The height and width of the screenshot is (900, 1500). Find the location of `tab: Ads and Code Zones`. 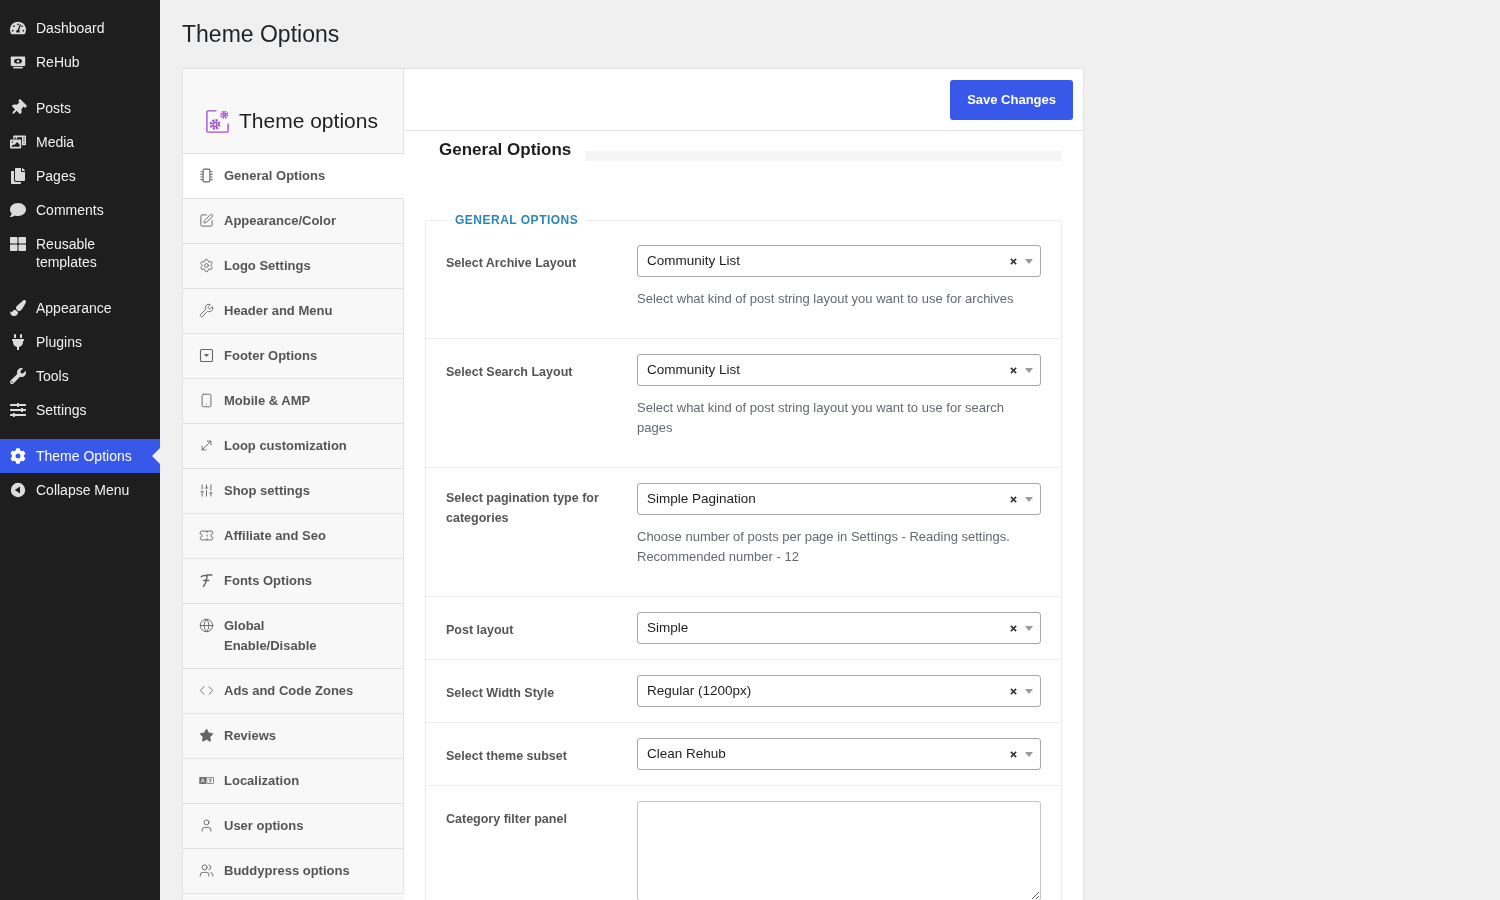

tab: Ads and Code Zones is located at coordinates (293, 691).